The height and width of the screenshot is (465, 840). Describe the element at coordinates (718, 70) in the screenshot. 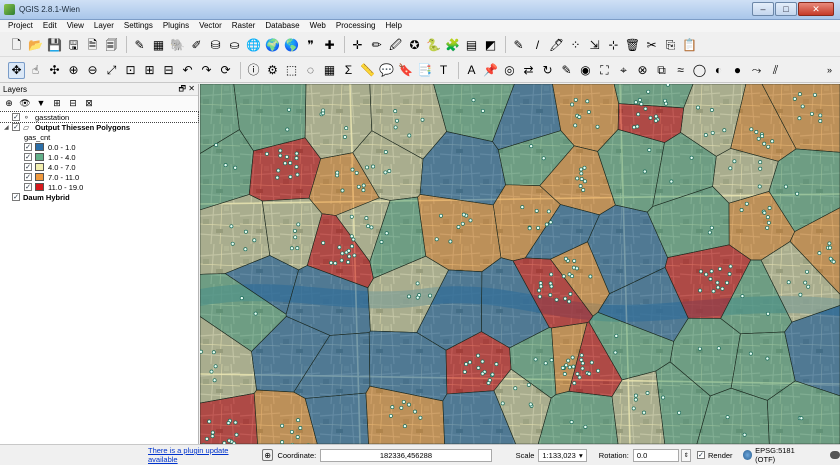

I see `add-part-icon: ◐` at that location.